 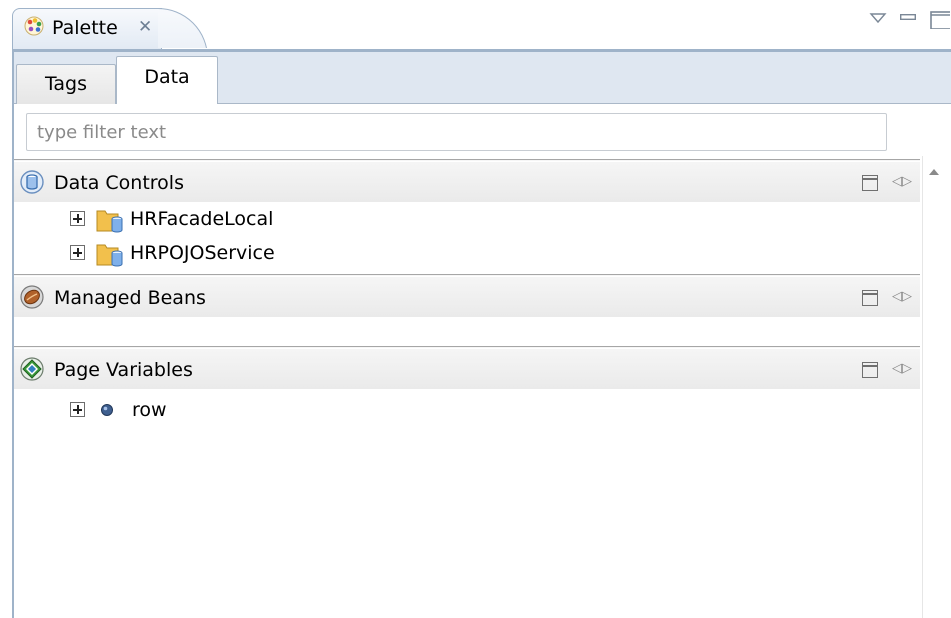 I want to click on view-menu-icon, so click(x=878, y=18).